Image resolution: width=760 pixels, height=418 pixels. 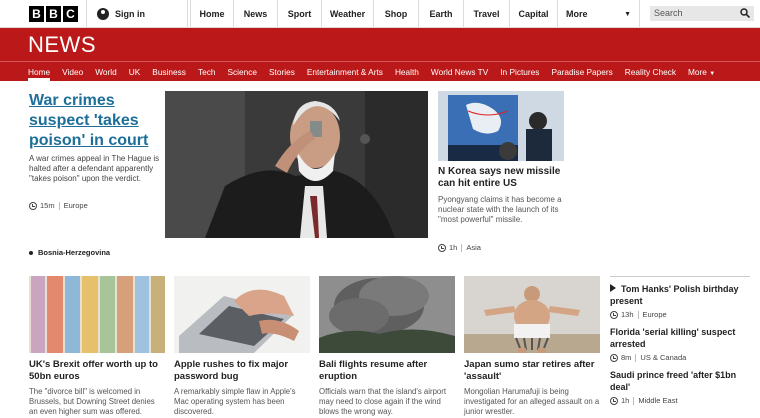 I want to click on right-story-headline-text: Tom Hanks' Polish birthday present, so click(x=674, y=295).